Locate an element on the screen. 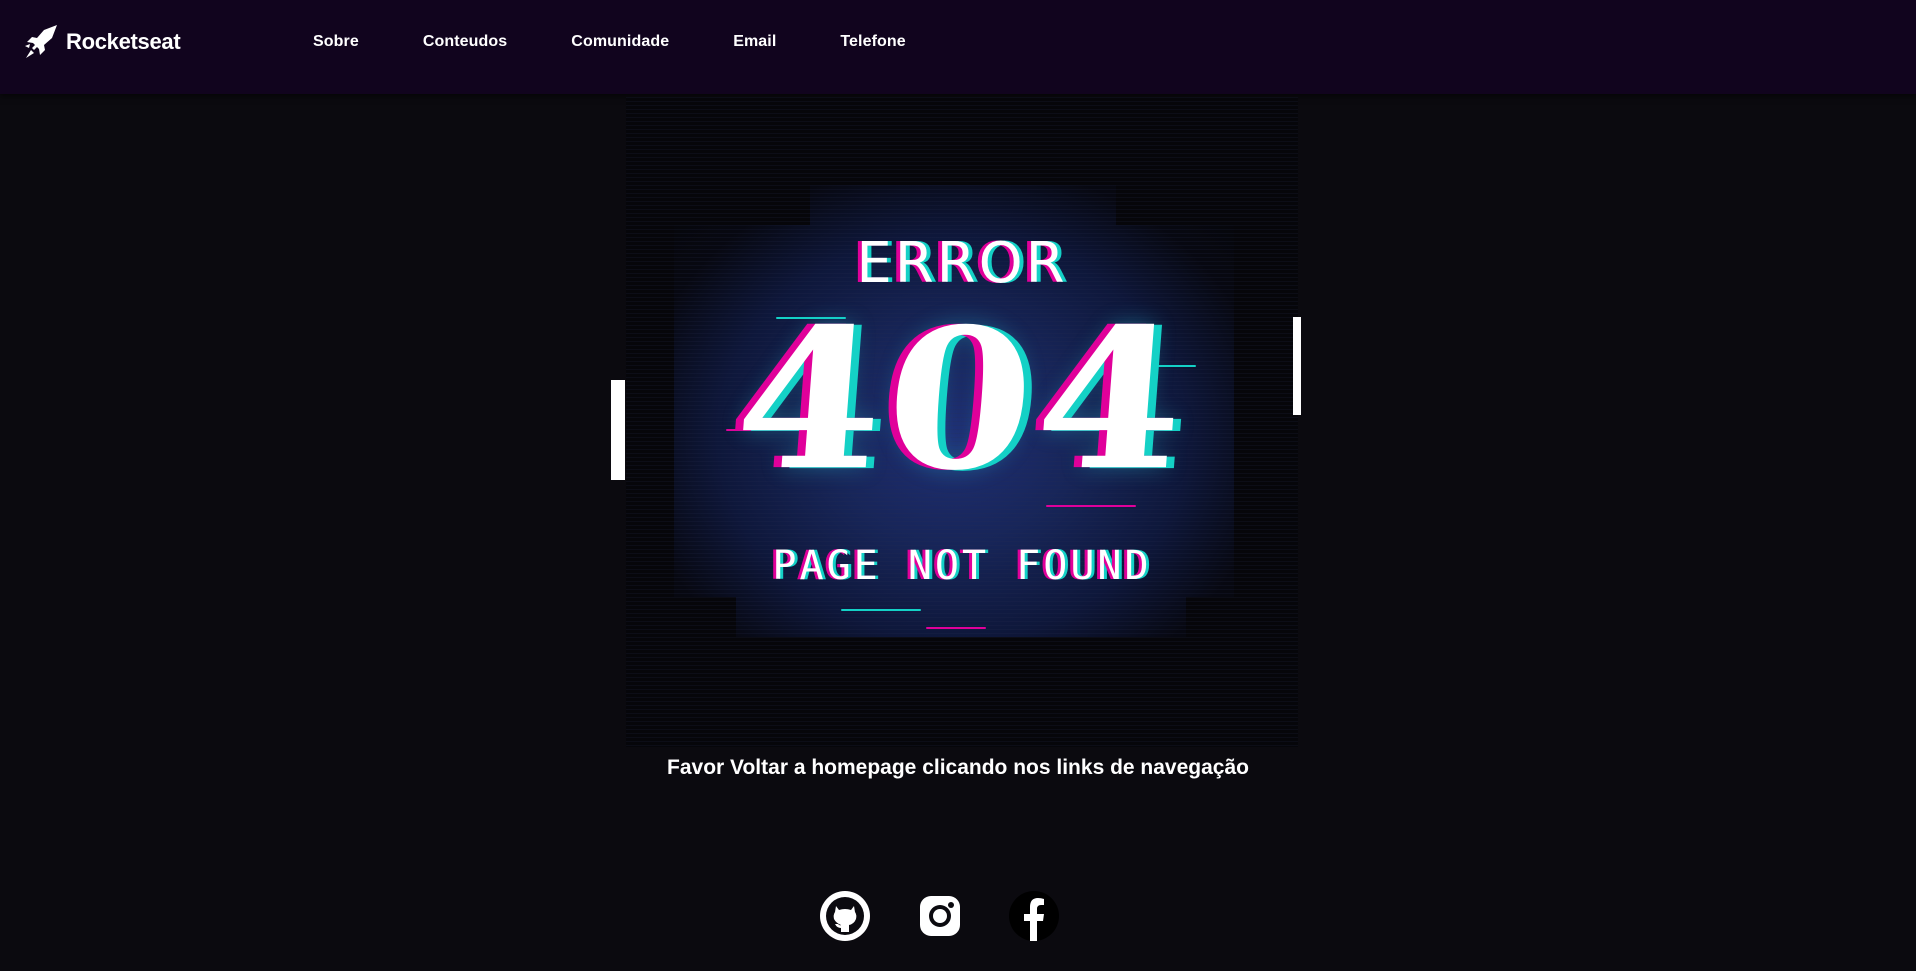 The height and width of the screenshot is (971, 1916). facebook-icon is located at coordinates (1034, 916).